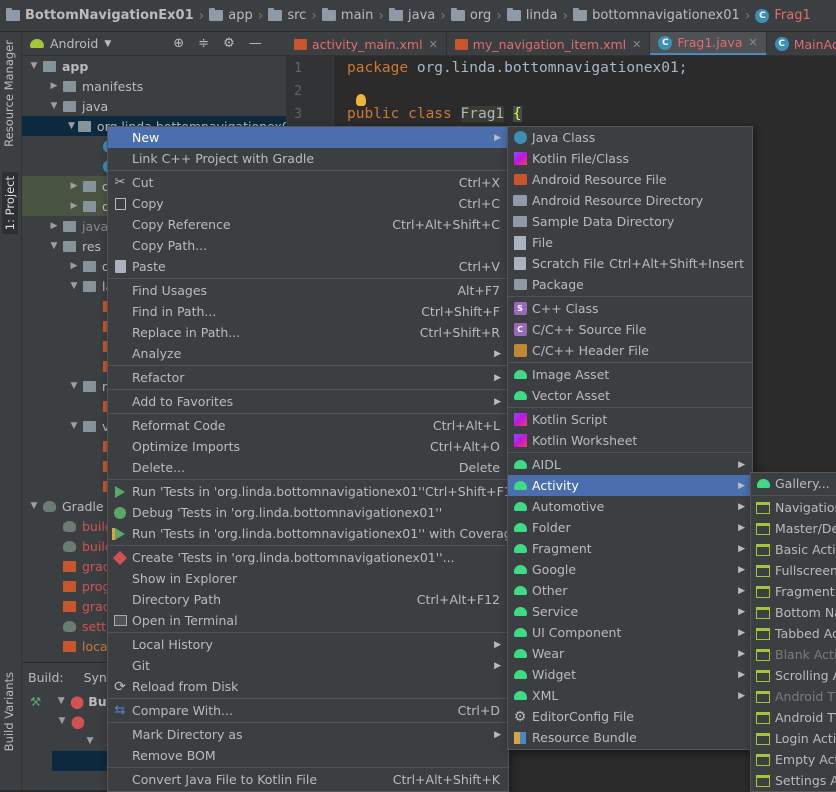  Describe the element at coordinates (308, 755) in the screenshot. I see `menu-item-remove-bom: Remove BOM` at that location.